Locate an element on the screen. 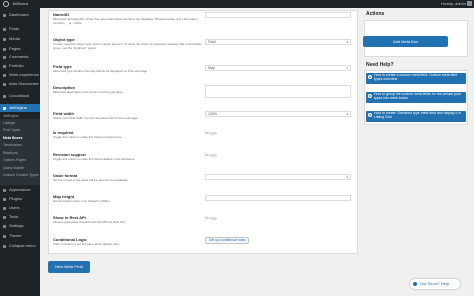  comment-icon is located at coordinates (4, 57).